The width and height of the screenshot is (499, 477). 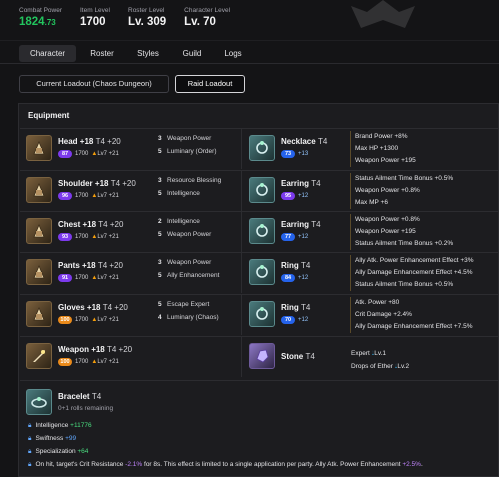 What do you see at coordinates (200, 22) in the screenshot?
I see `character-level-value: Lv. 70` at bounding box center [200, 22].